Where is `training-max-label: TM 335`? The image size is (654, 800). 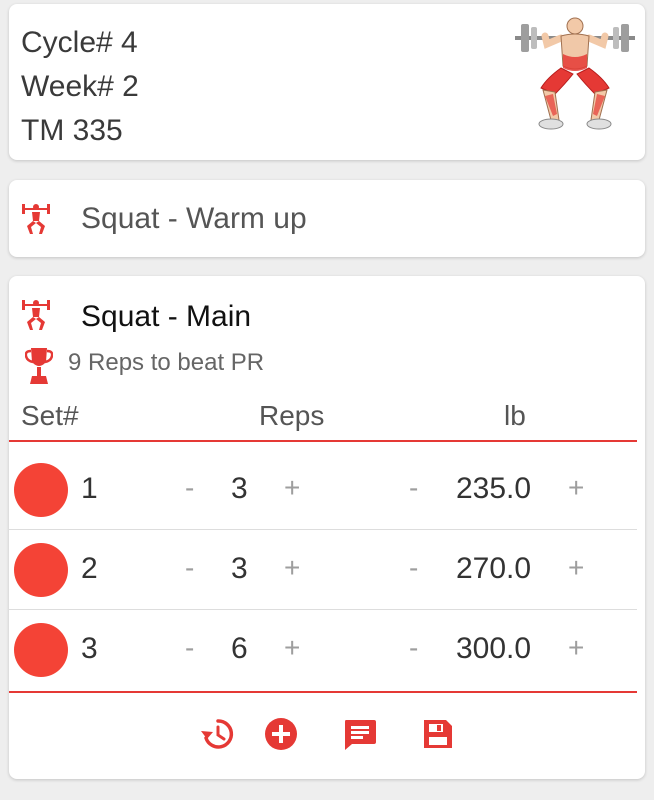
training-max-label: TM 335 is located at coordinates (72, 130).